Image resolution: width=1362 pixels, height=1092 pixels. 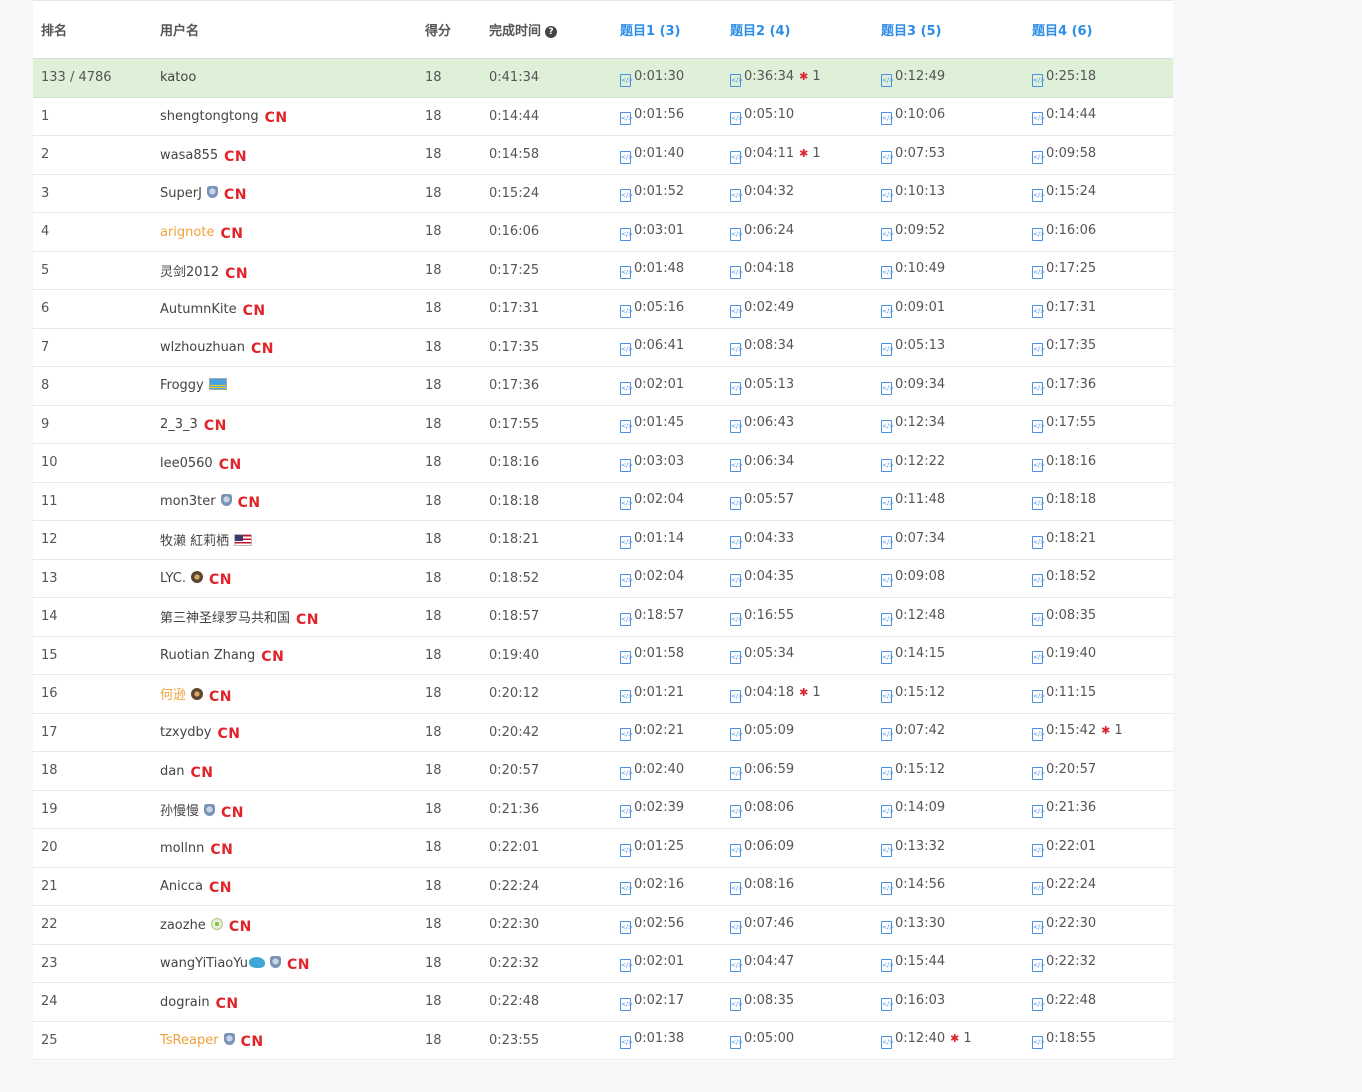 I want to click on help-icon: ?, so click(x=551, y=32).